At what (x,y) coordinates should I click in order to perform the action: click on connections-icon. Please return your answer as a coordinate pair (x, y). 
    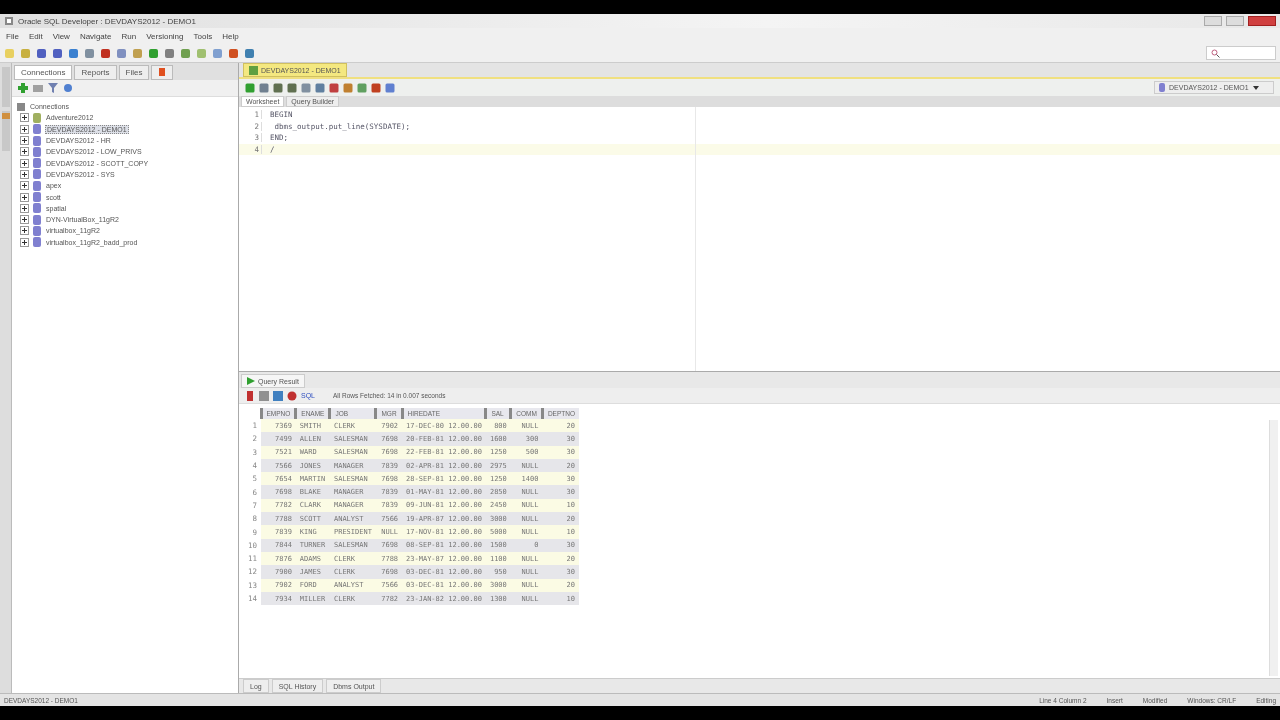
    Looking at the image, I should click on (21, 106).